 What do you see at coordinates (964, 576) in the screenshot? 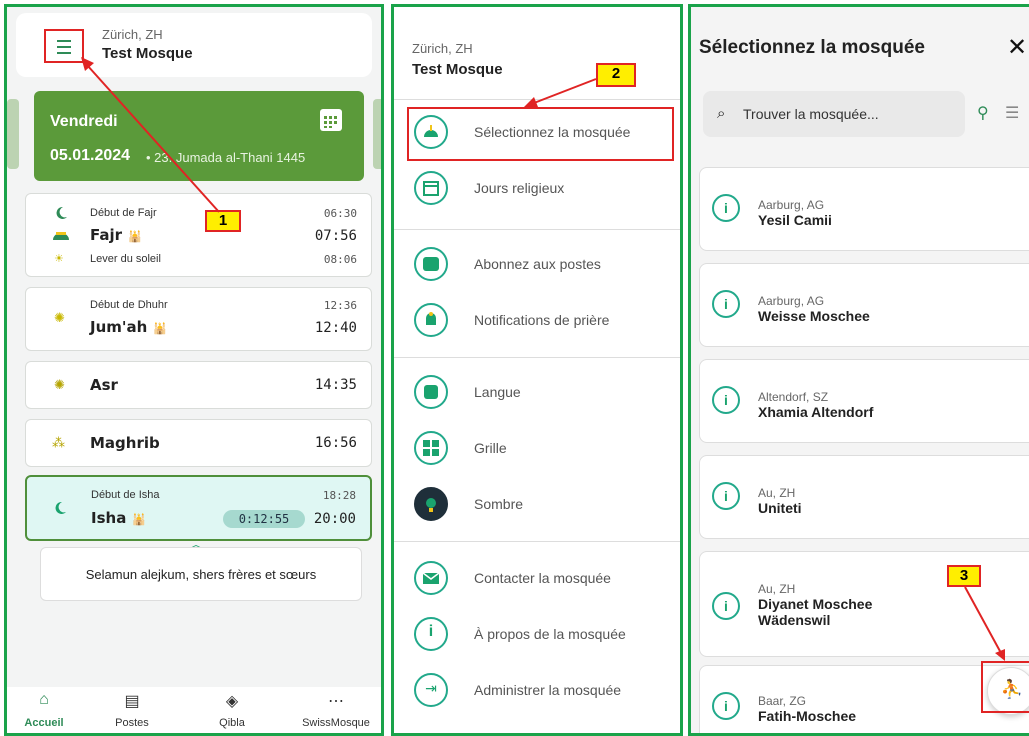
I see `annotation-3: 3` at bounding box center [964, 576].